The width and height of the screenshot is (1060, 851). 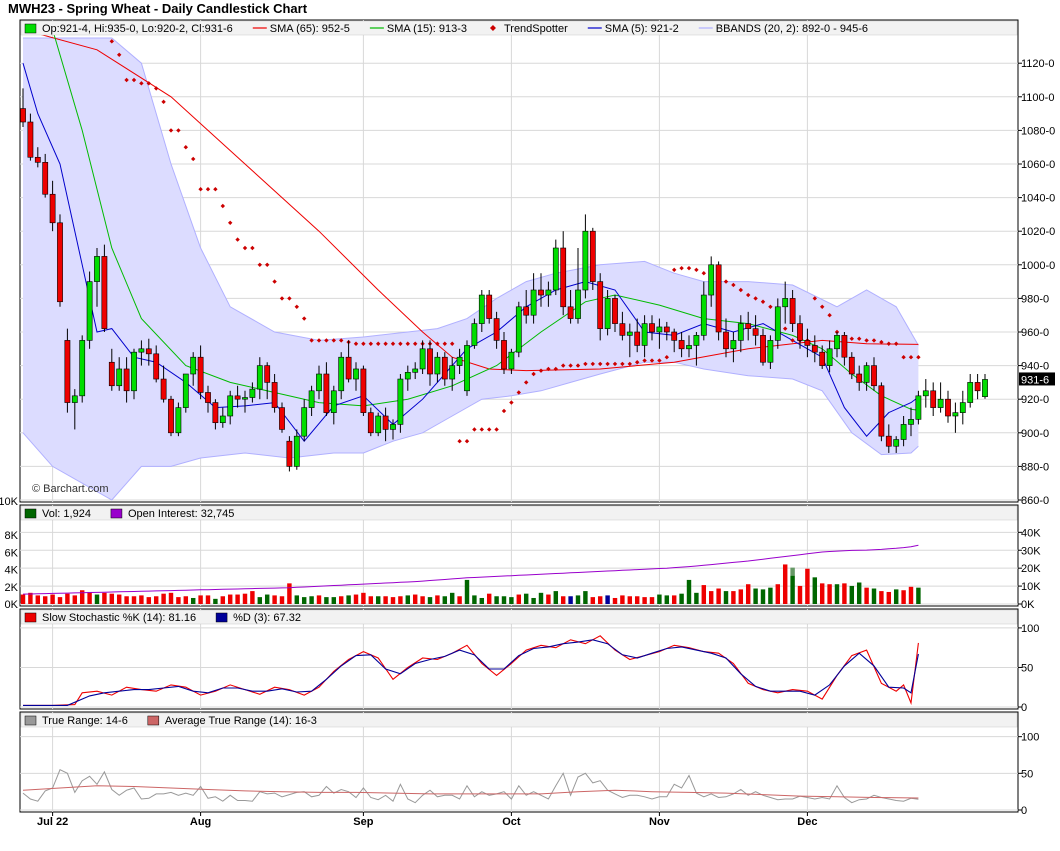 I want to click on volume-axis-label: 0K, so click(x=12, y=605).